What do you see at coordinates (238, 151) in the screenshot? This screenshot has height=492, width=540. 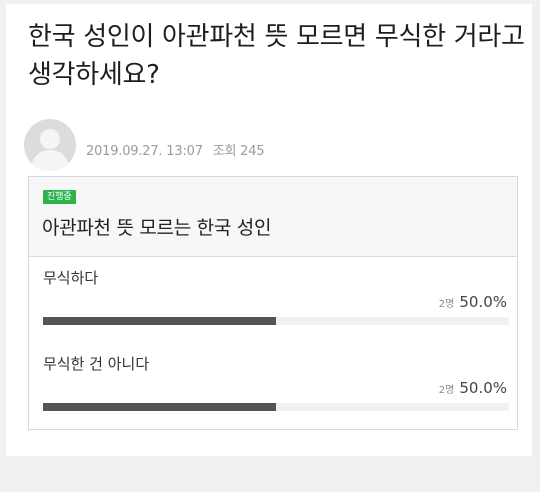 I see `view-count: 조회 245` at bounding box center [238, 151].